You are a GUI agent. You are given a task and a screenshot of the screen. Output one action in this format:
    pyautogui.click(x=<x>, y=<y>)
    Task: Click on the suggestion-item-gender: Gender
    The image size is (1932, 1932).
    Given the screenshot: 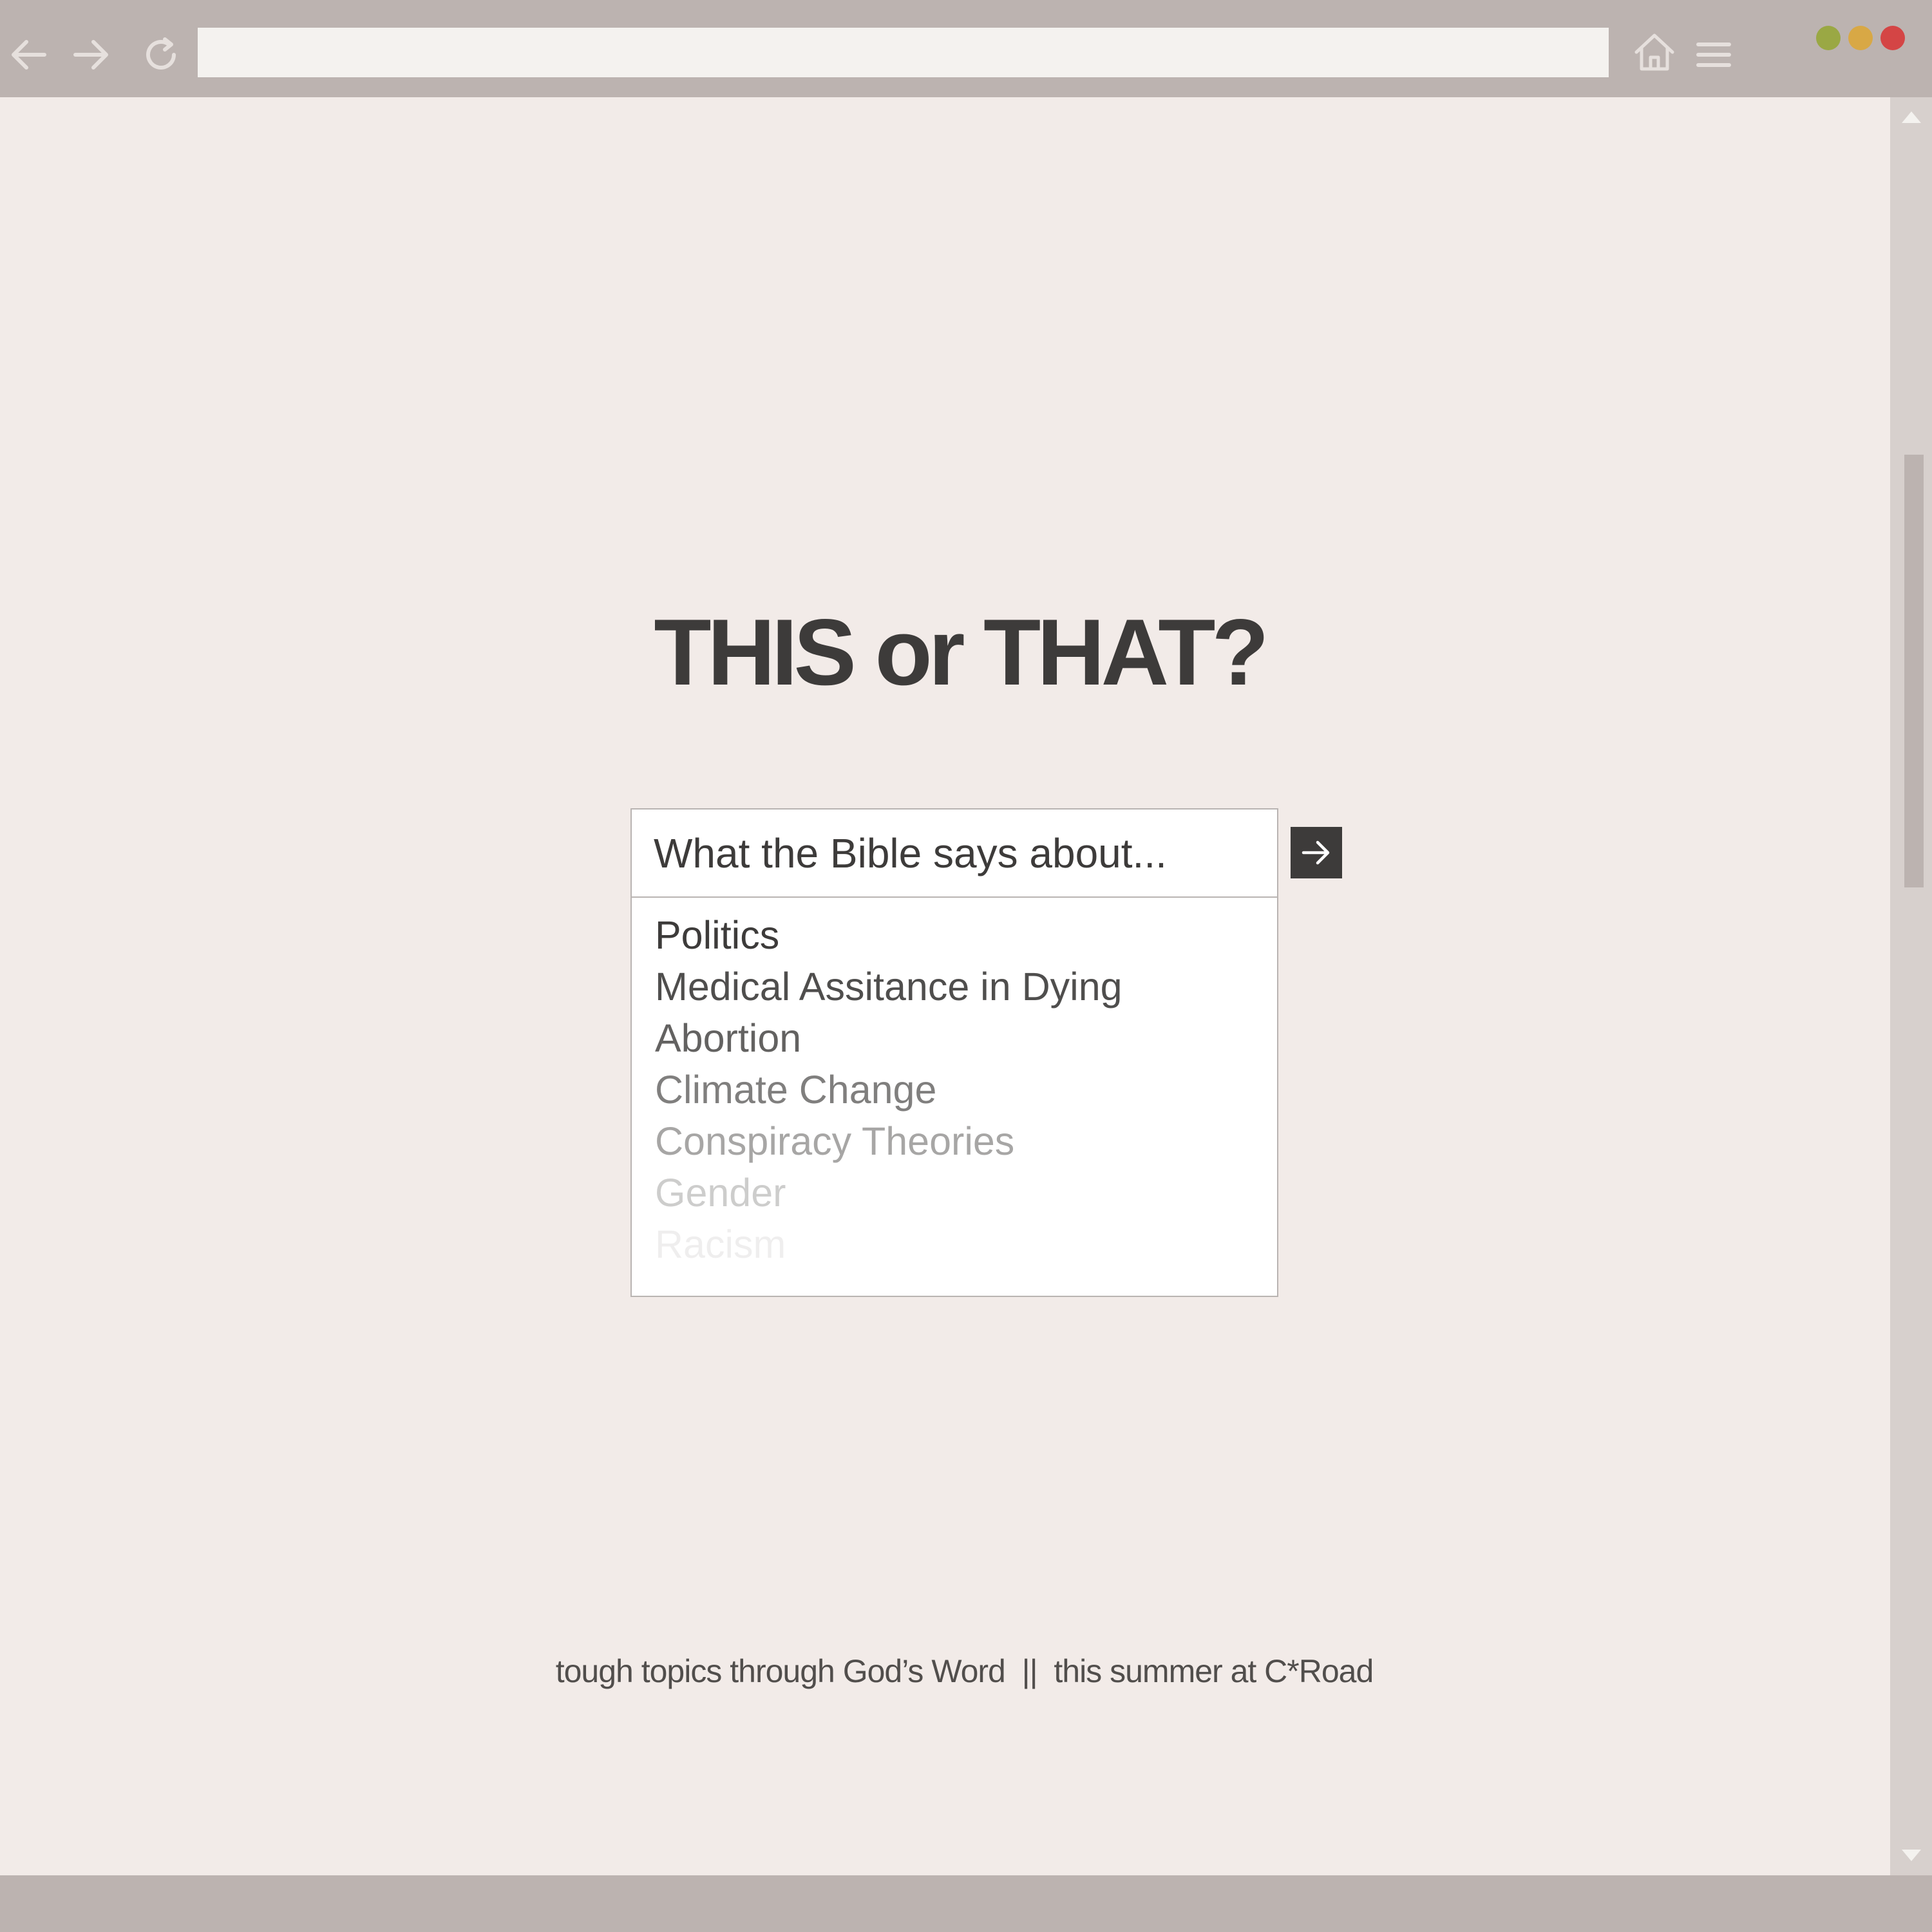 What is the action you would take?
    pyautogui.click(x=954, y=1192)
    